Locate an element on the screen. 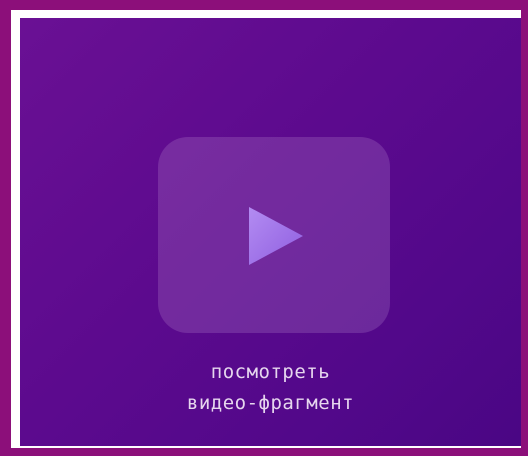  play-icon is located at coordinates (276, 236).